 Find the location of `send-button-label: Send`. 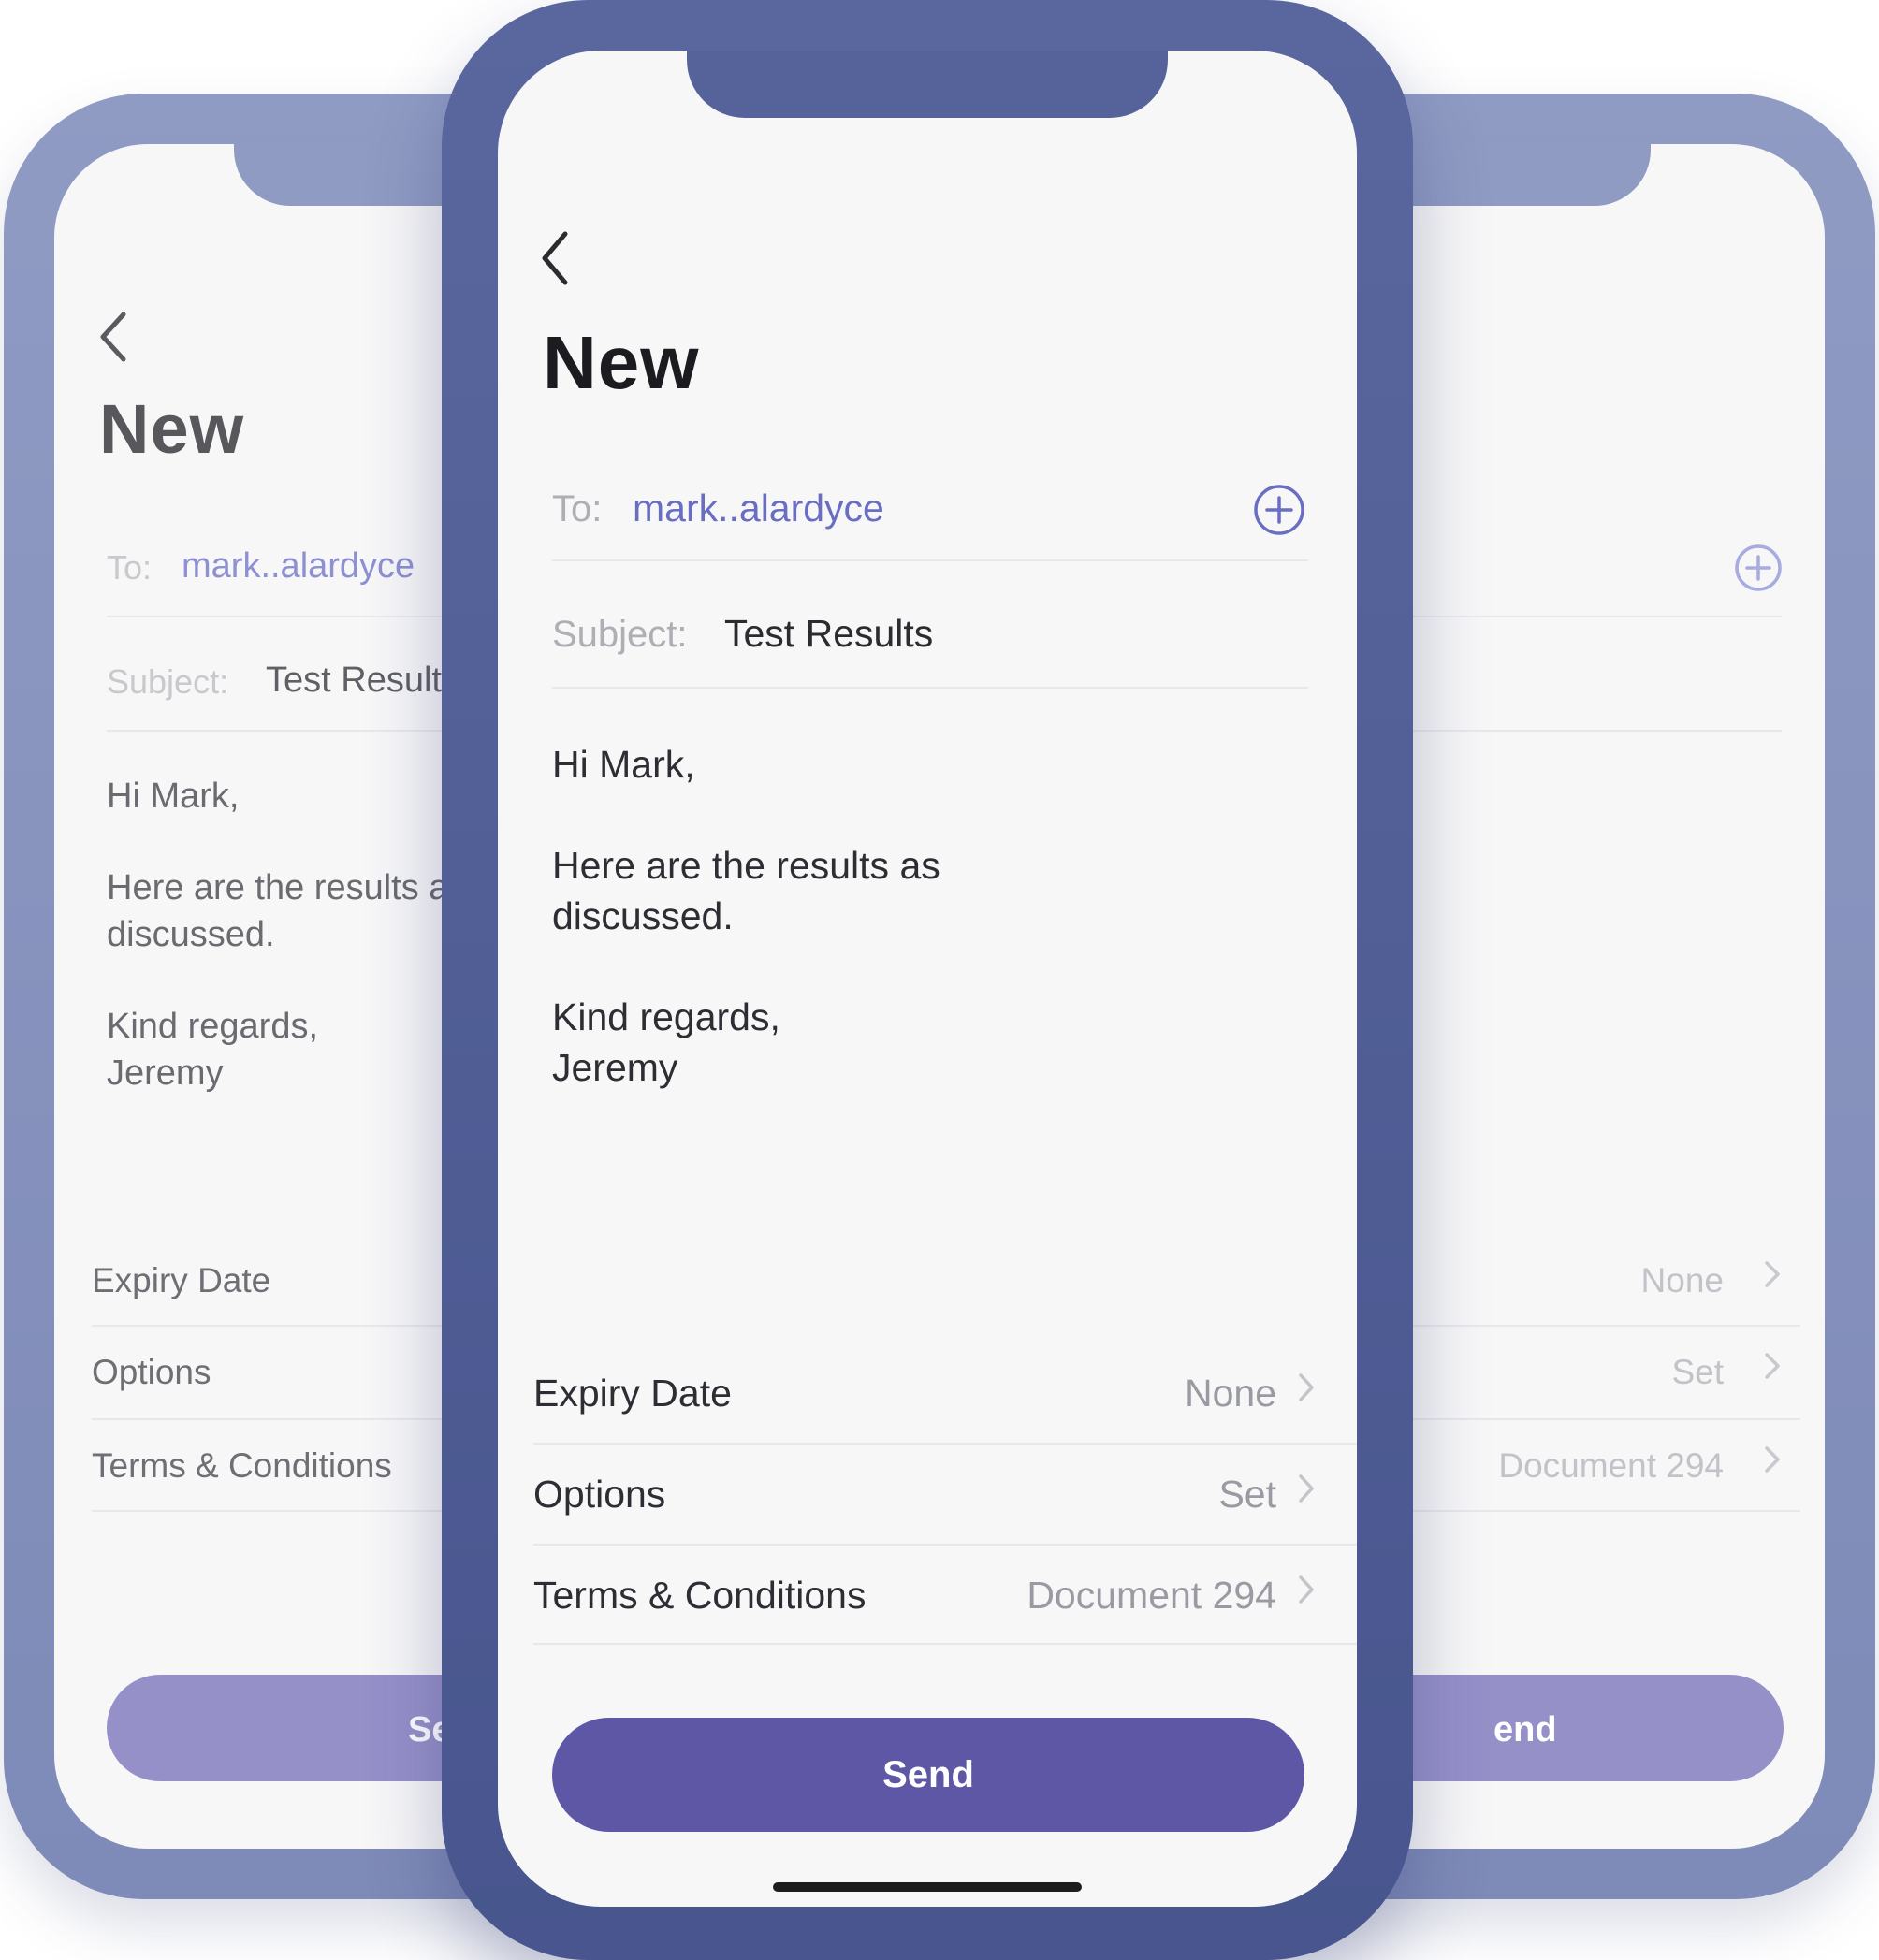

send-button-label: Send is located at coordinates (928, 1774).